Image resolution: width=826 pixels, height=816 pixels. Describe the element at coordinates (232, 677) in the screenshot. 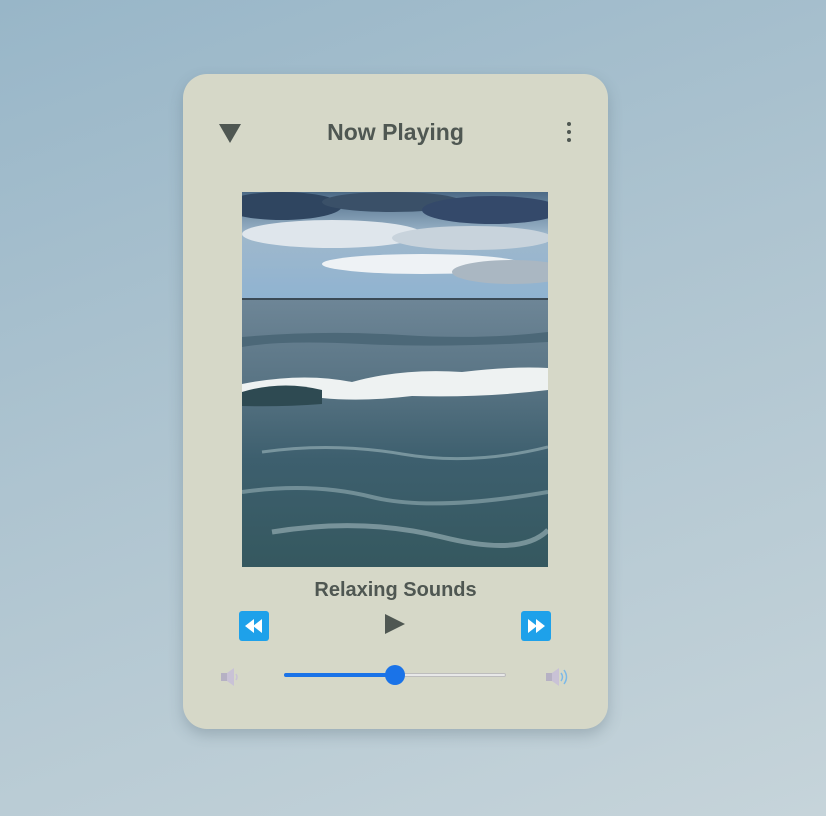

I see `volume-low-icon` at that location.